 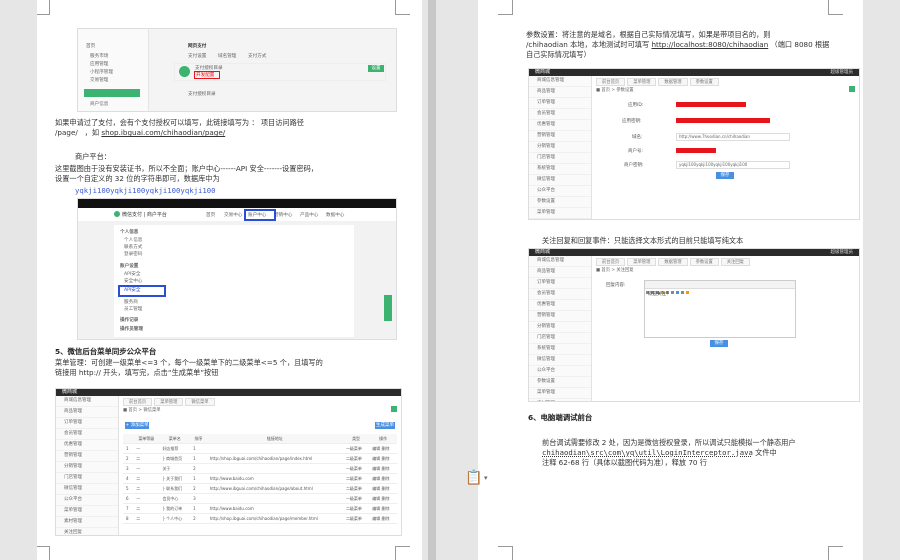 I want to click on side-item: 安全中心, so click(x=133, y=281).